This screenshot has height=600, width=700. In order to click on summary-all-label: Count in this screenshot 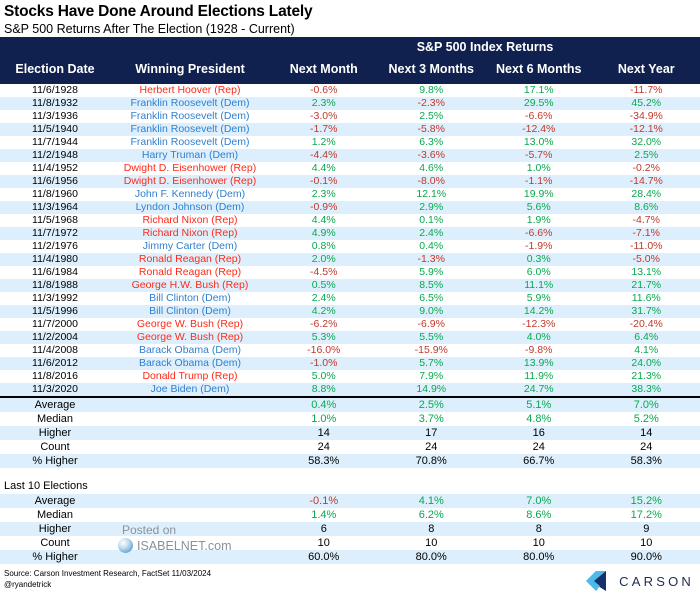, I will do `click(55, 447)`.